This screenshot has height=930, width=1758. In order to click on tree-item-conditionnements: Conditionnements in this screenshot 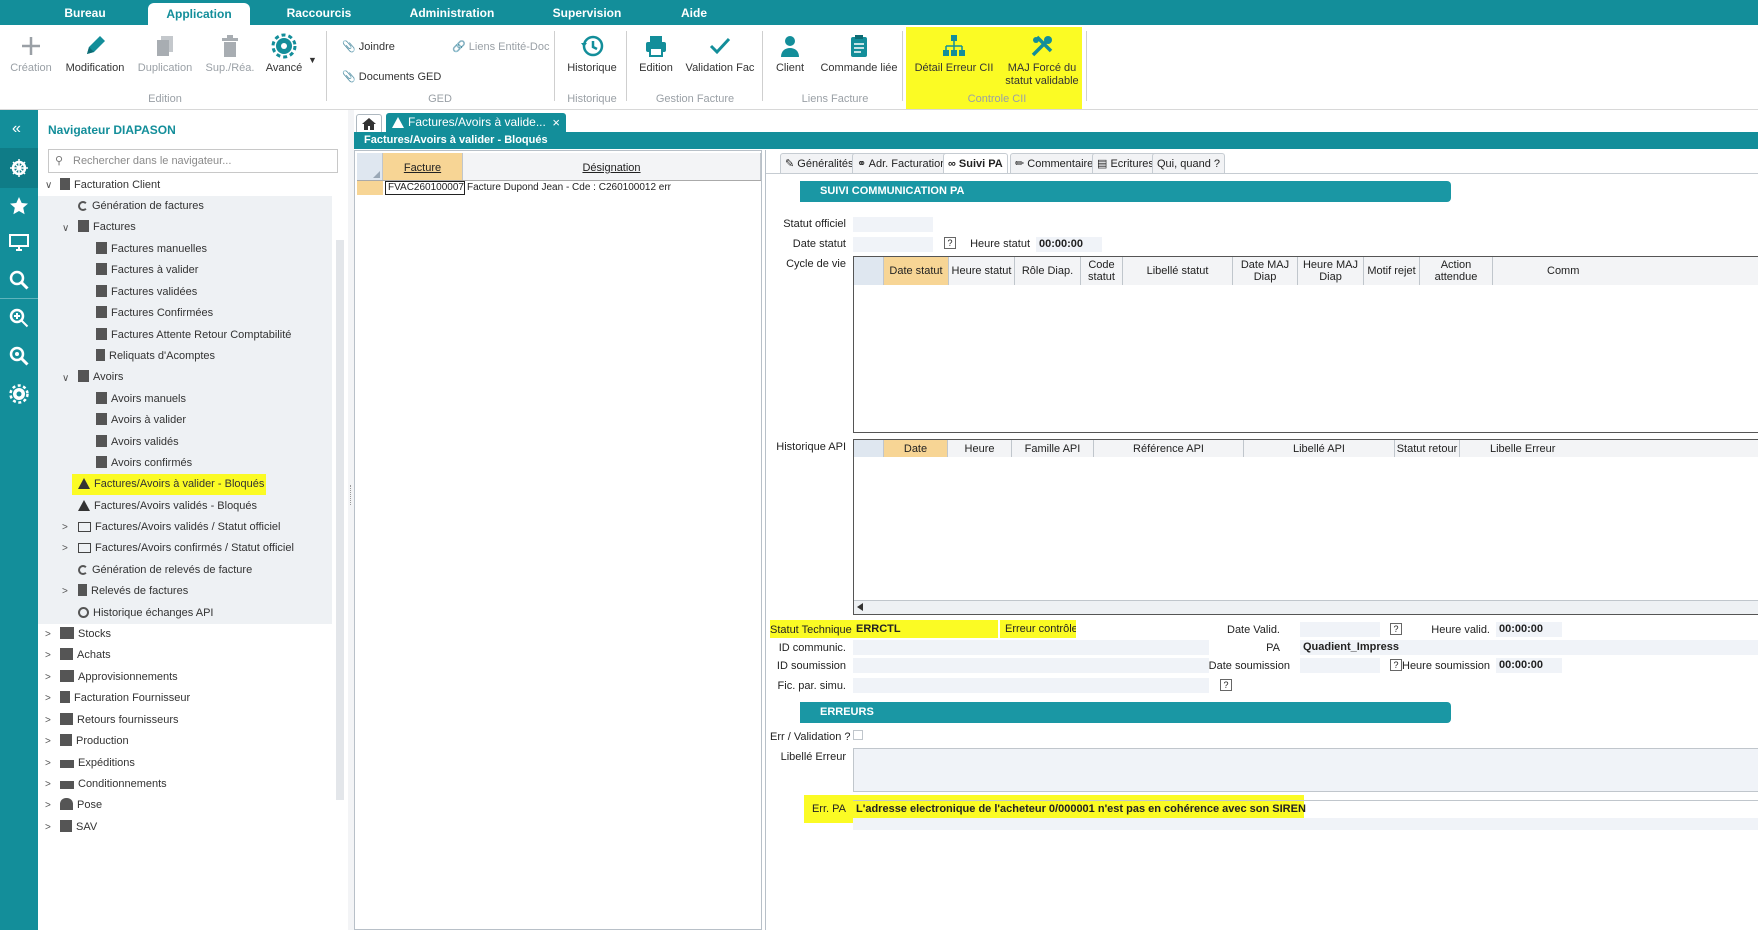, I will do `click(113, 784)`.